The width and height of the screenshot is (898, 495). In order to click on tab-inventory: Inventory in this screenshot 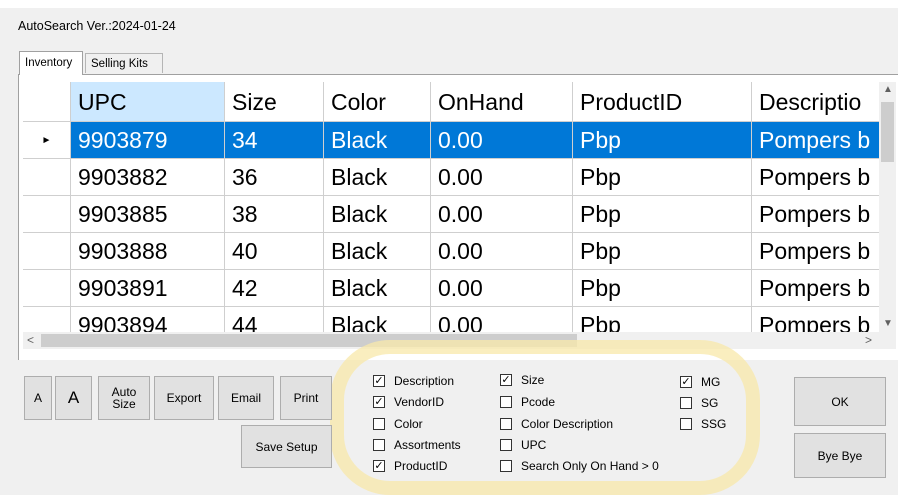, I will do `click(51, 63)`.